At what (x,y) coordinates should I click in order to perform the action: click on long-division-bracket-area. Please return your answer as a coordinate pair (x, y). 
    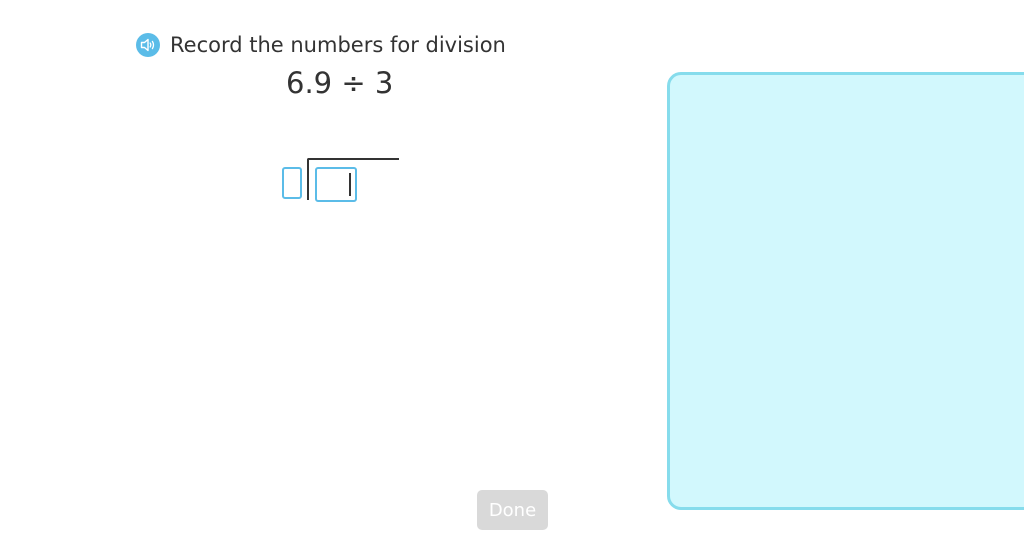
    Looking at the image, I should click on (345, 182).